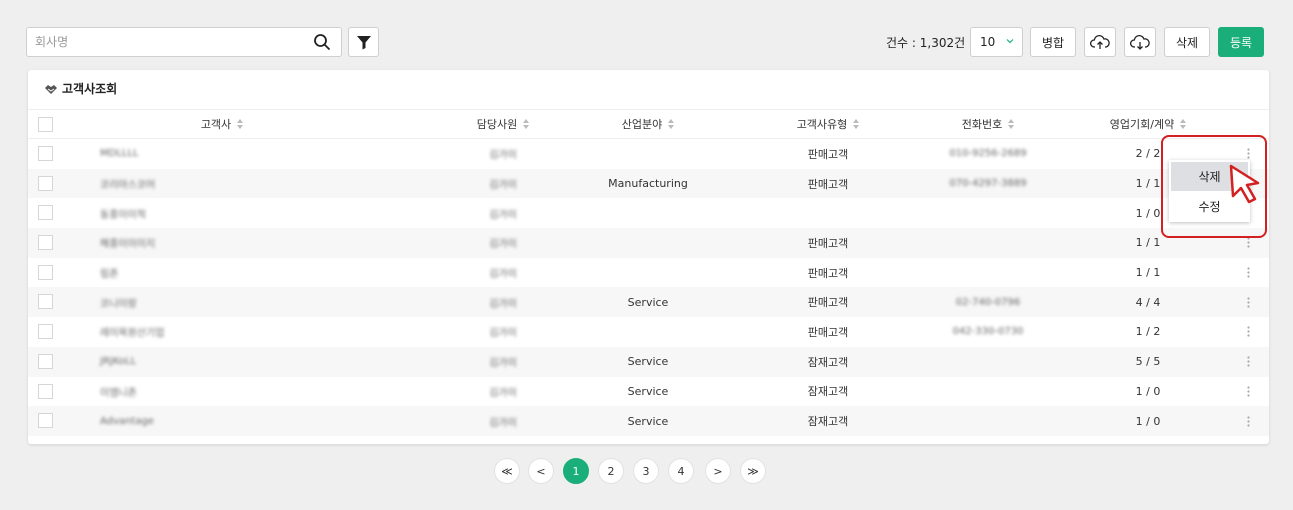 This screenshot has height=510, width=1293. What do you see at coordinates (45, 124) in the screenshot?
I see `select-all-checkbox` at bounding box center [45, 124].